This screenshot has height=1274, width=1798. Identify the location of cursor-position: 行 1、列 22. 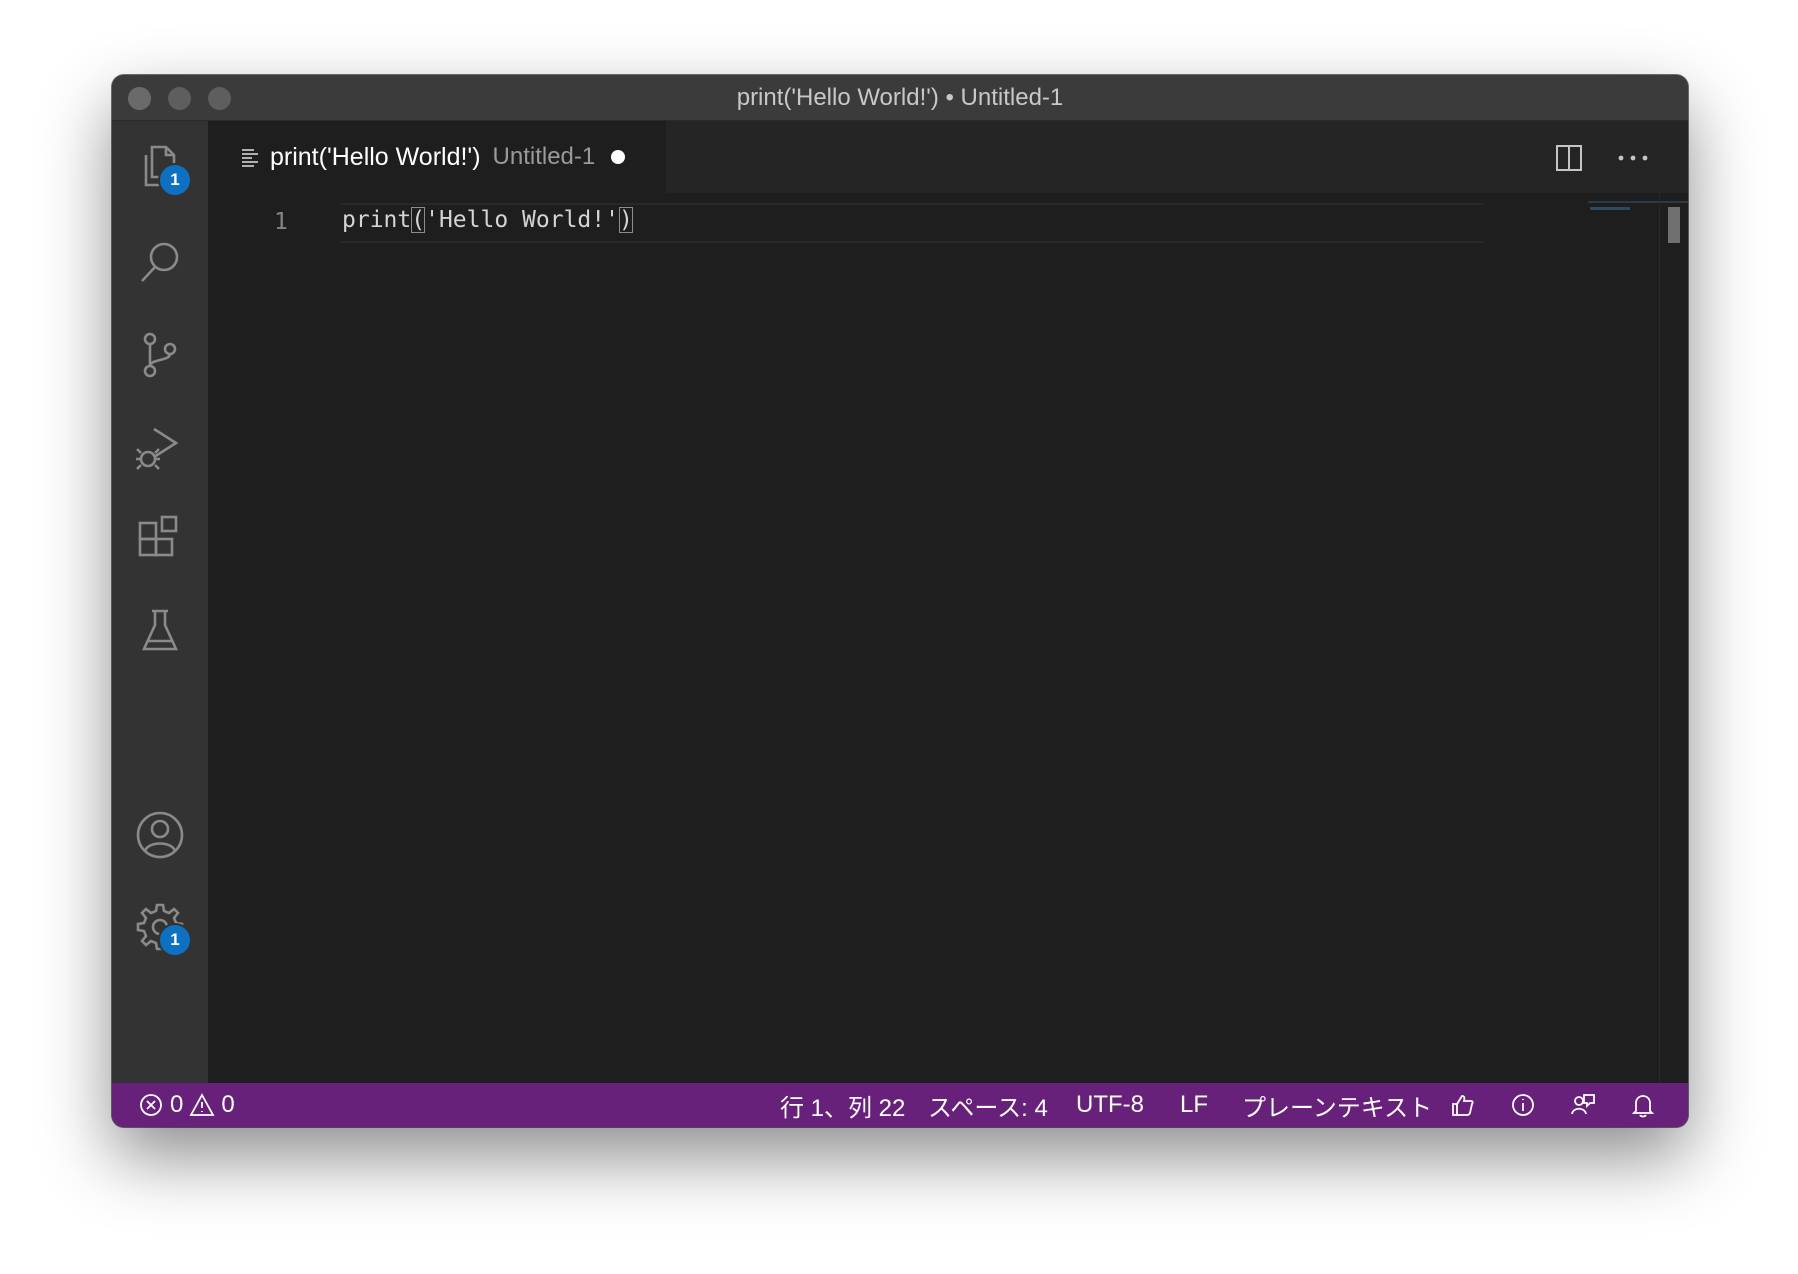
(842, 1105).